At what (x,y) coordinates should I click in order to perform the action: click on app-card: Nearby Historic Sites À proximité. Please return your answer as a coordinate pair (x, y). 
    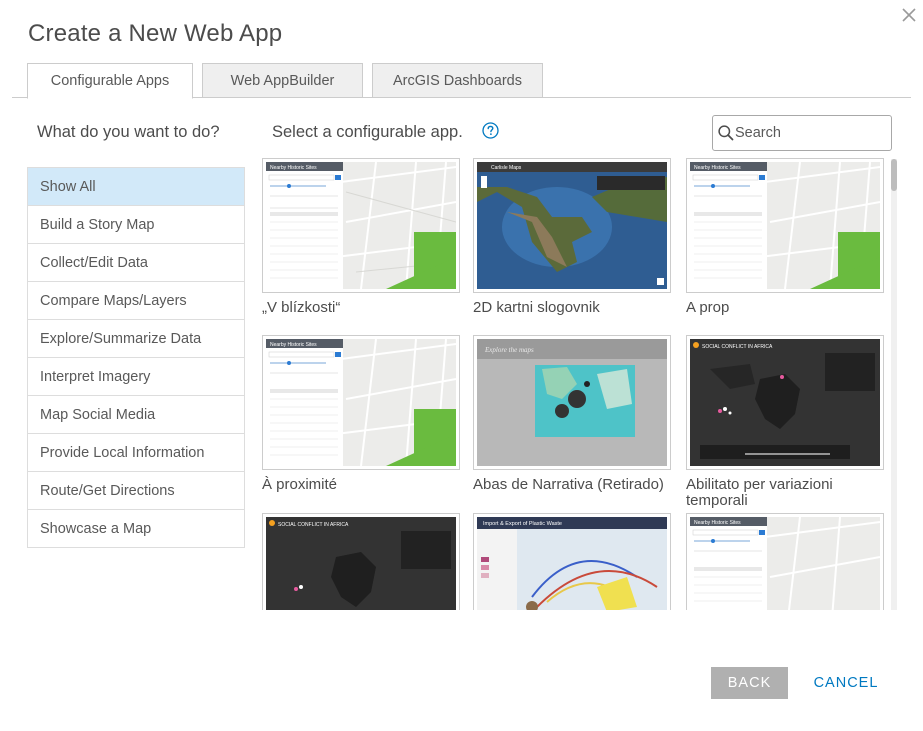
    Looking at the image, I should click on (361, 414).